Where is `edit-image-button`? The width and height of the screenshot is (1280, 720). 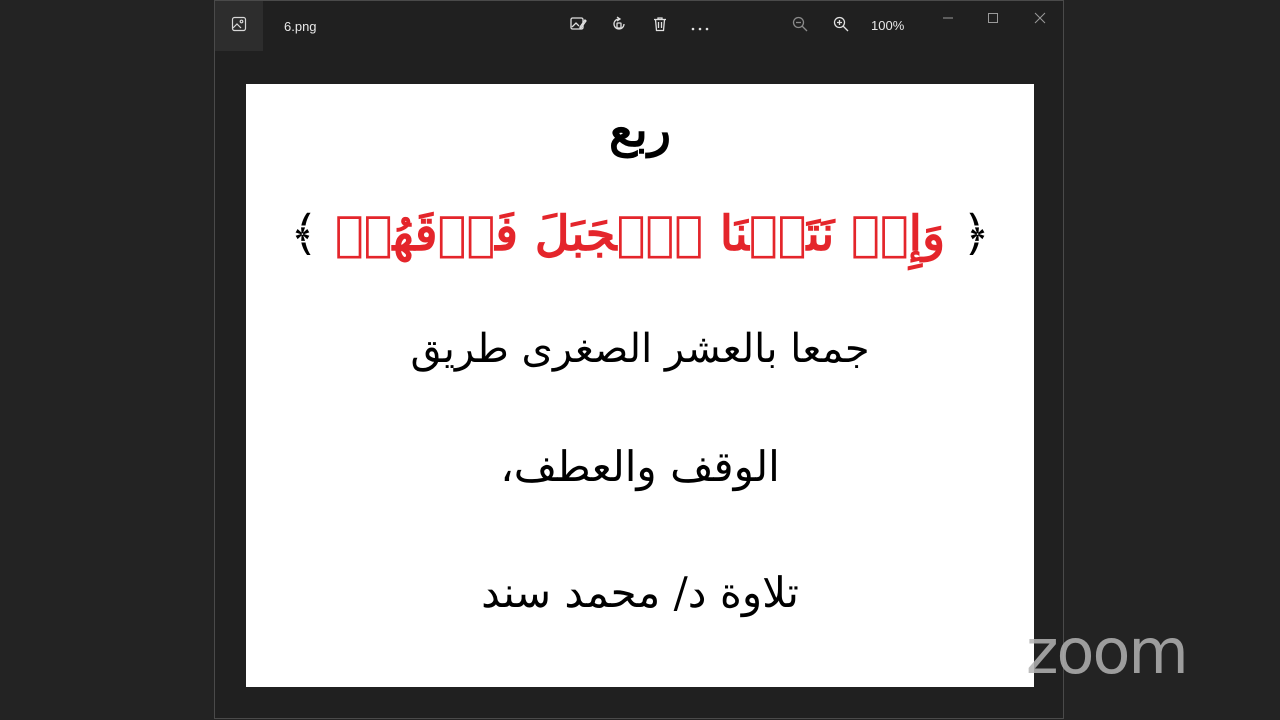
edit-image-button is located at coordinates (578, 26).